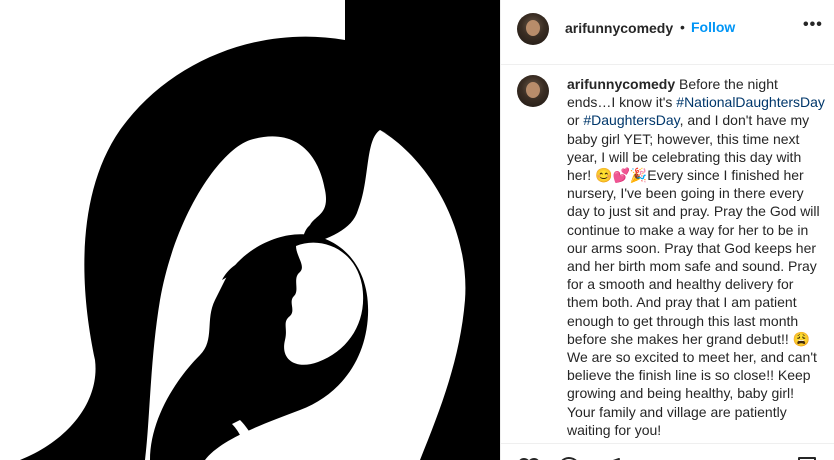 The image size is (834, 460). I want to click on more-options-icon: •••, so click(813, 25).